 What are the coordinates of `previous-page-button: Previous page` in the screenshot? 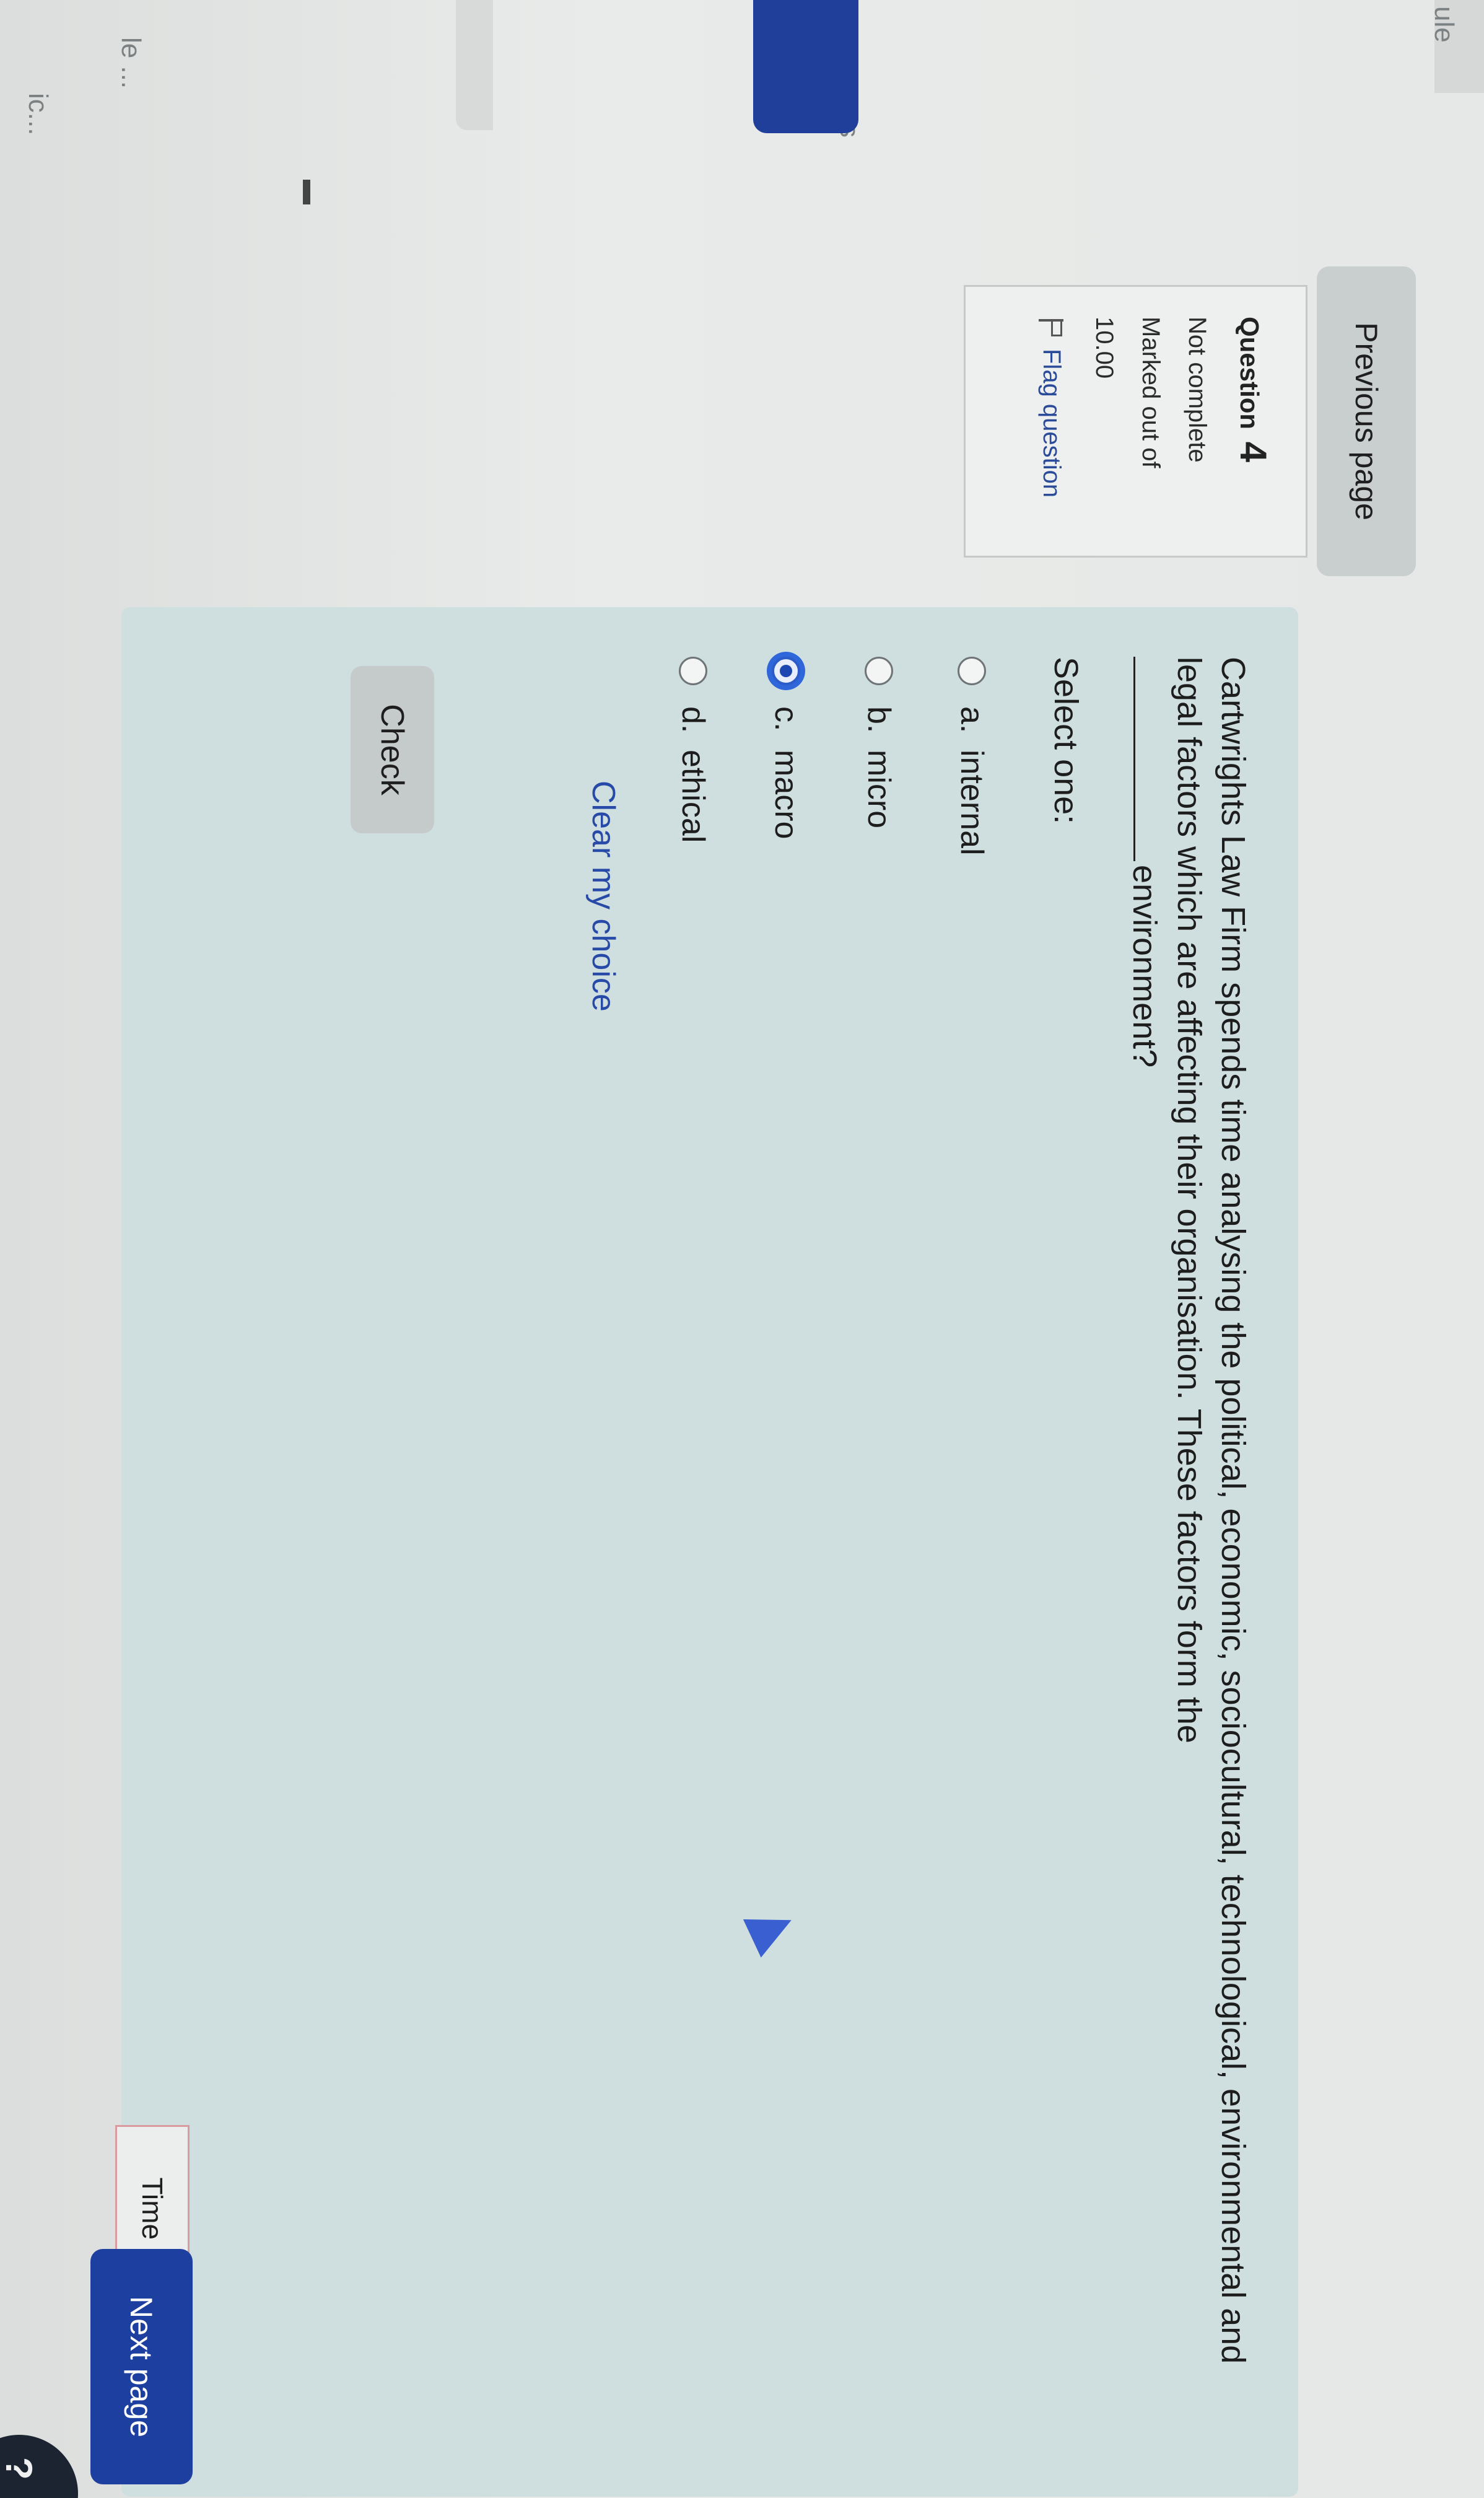 It's located at (1366, 421).